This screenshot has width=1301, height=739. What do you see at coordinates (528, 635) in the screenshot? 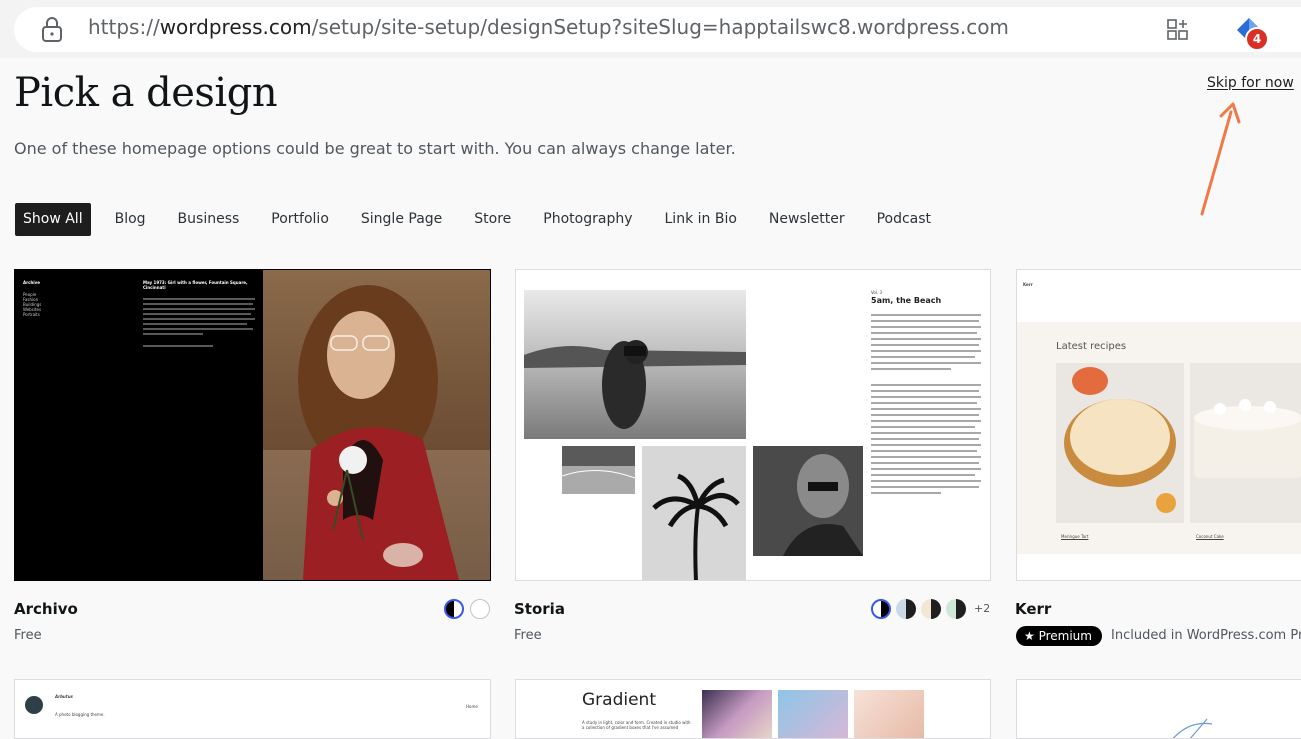
I see `design-price-storia: Free` at bounding box center [528, 635].